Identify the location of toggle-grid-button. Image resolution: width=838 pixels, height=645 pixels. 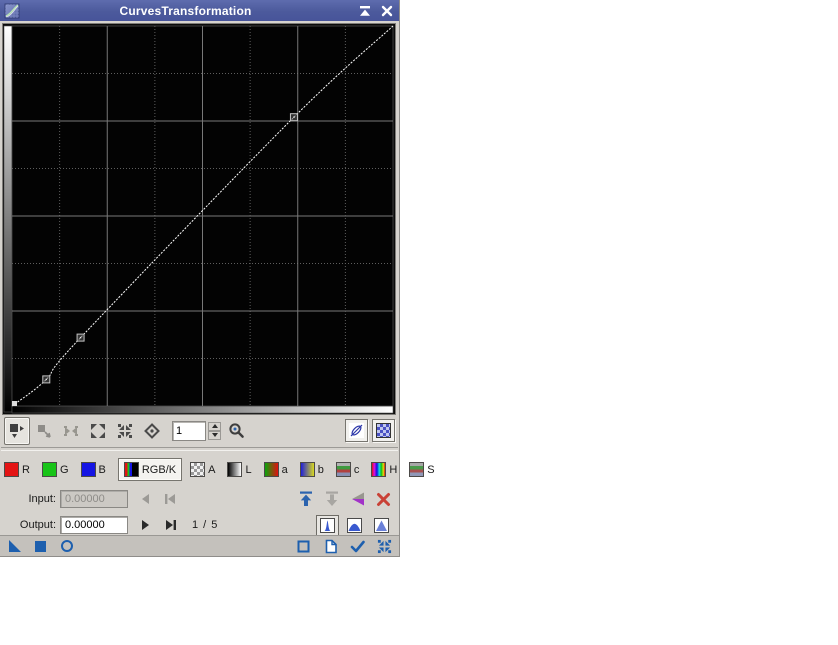
(383, 430).